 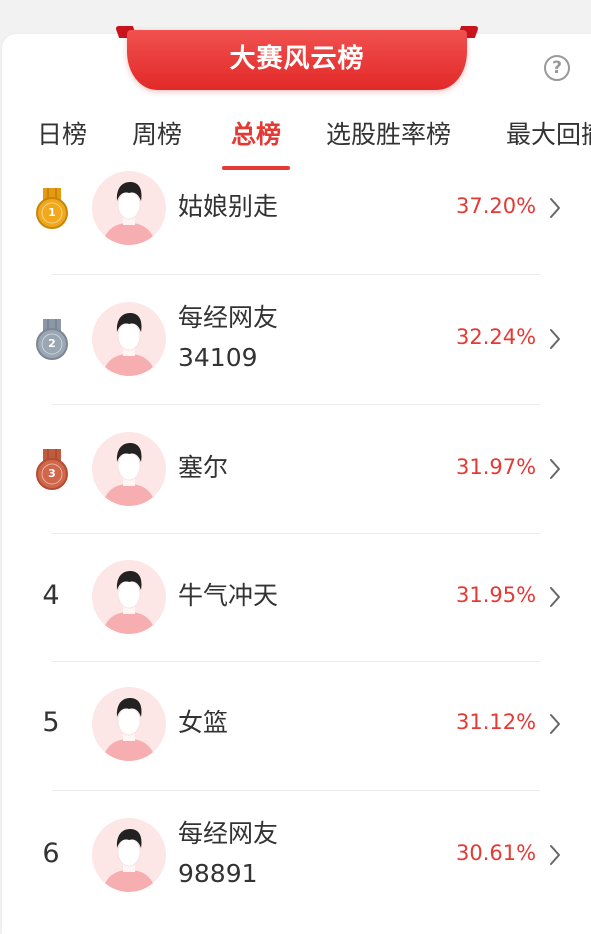 I want to click on rank-number: 6, so click(x=51, y=853).